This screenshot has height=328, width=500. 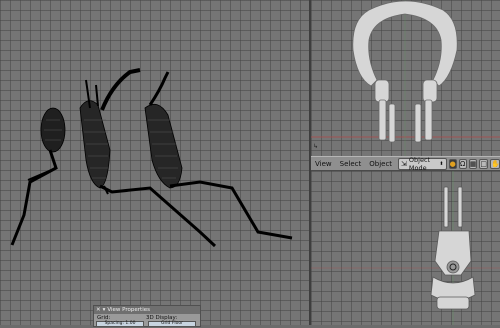 I want to click on panel-title-bar: ✕ ▾ View Properties, so click(x=147, y=310).